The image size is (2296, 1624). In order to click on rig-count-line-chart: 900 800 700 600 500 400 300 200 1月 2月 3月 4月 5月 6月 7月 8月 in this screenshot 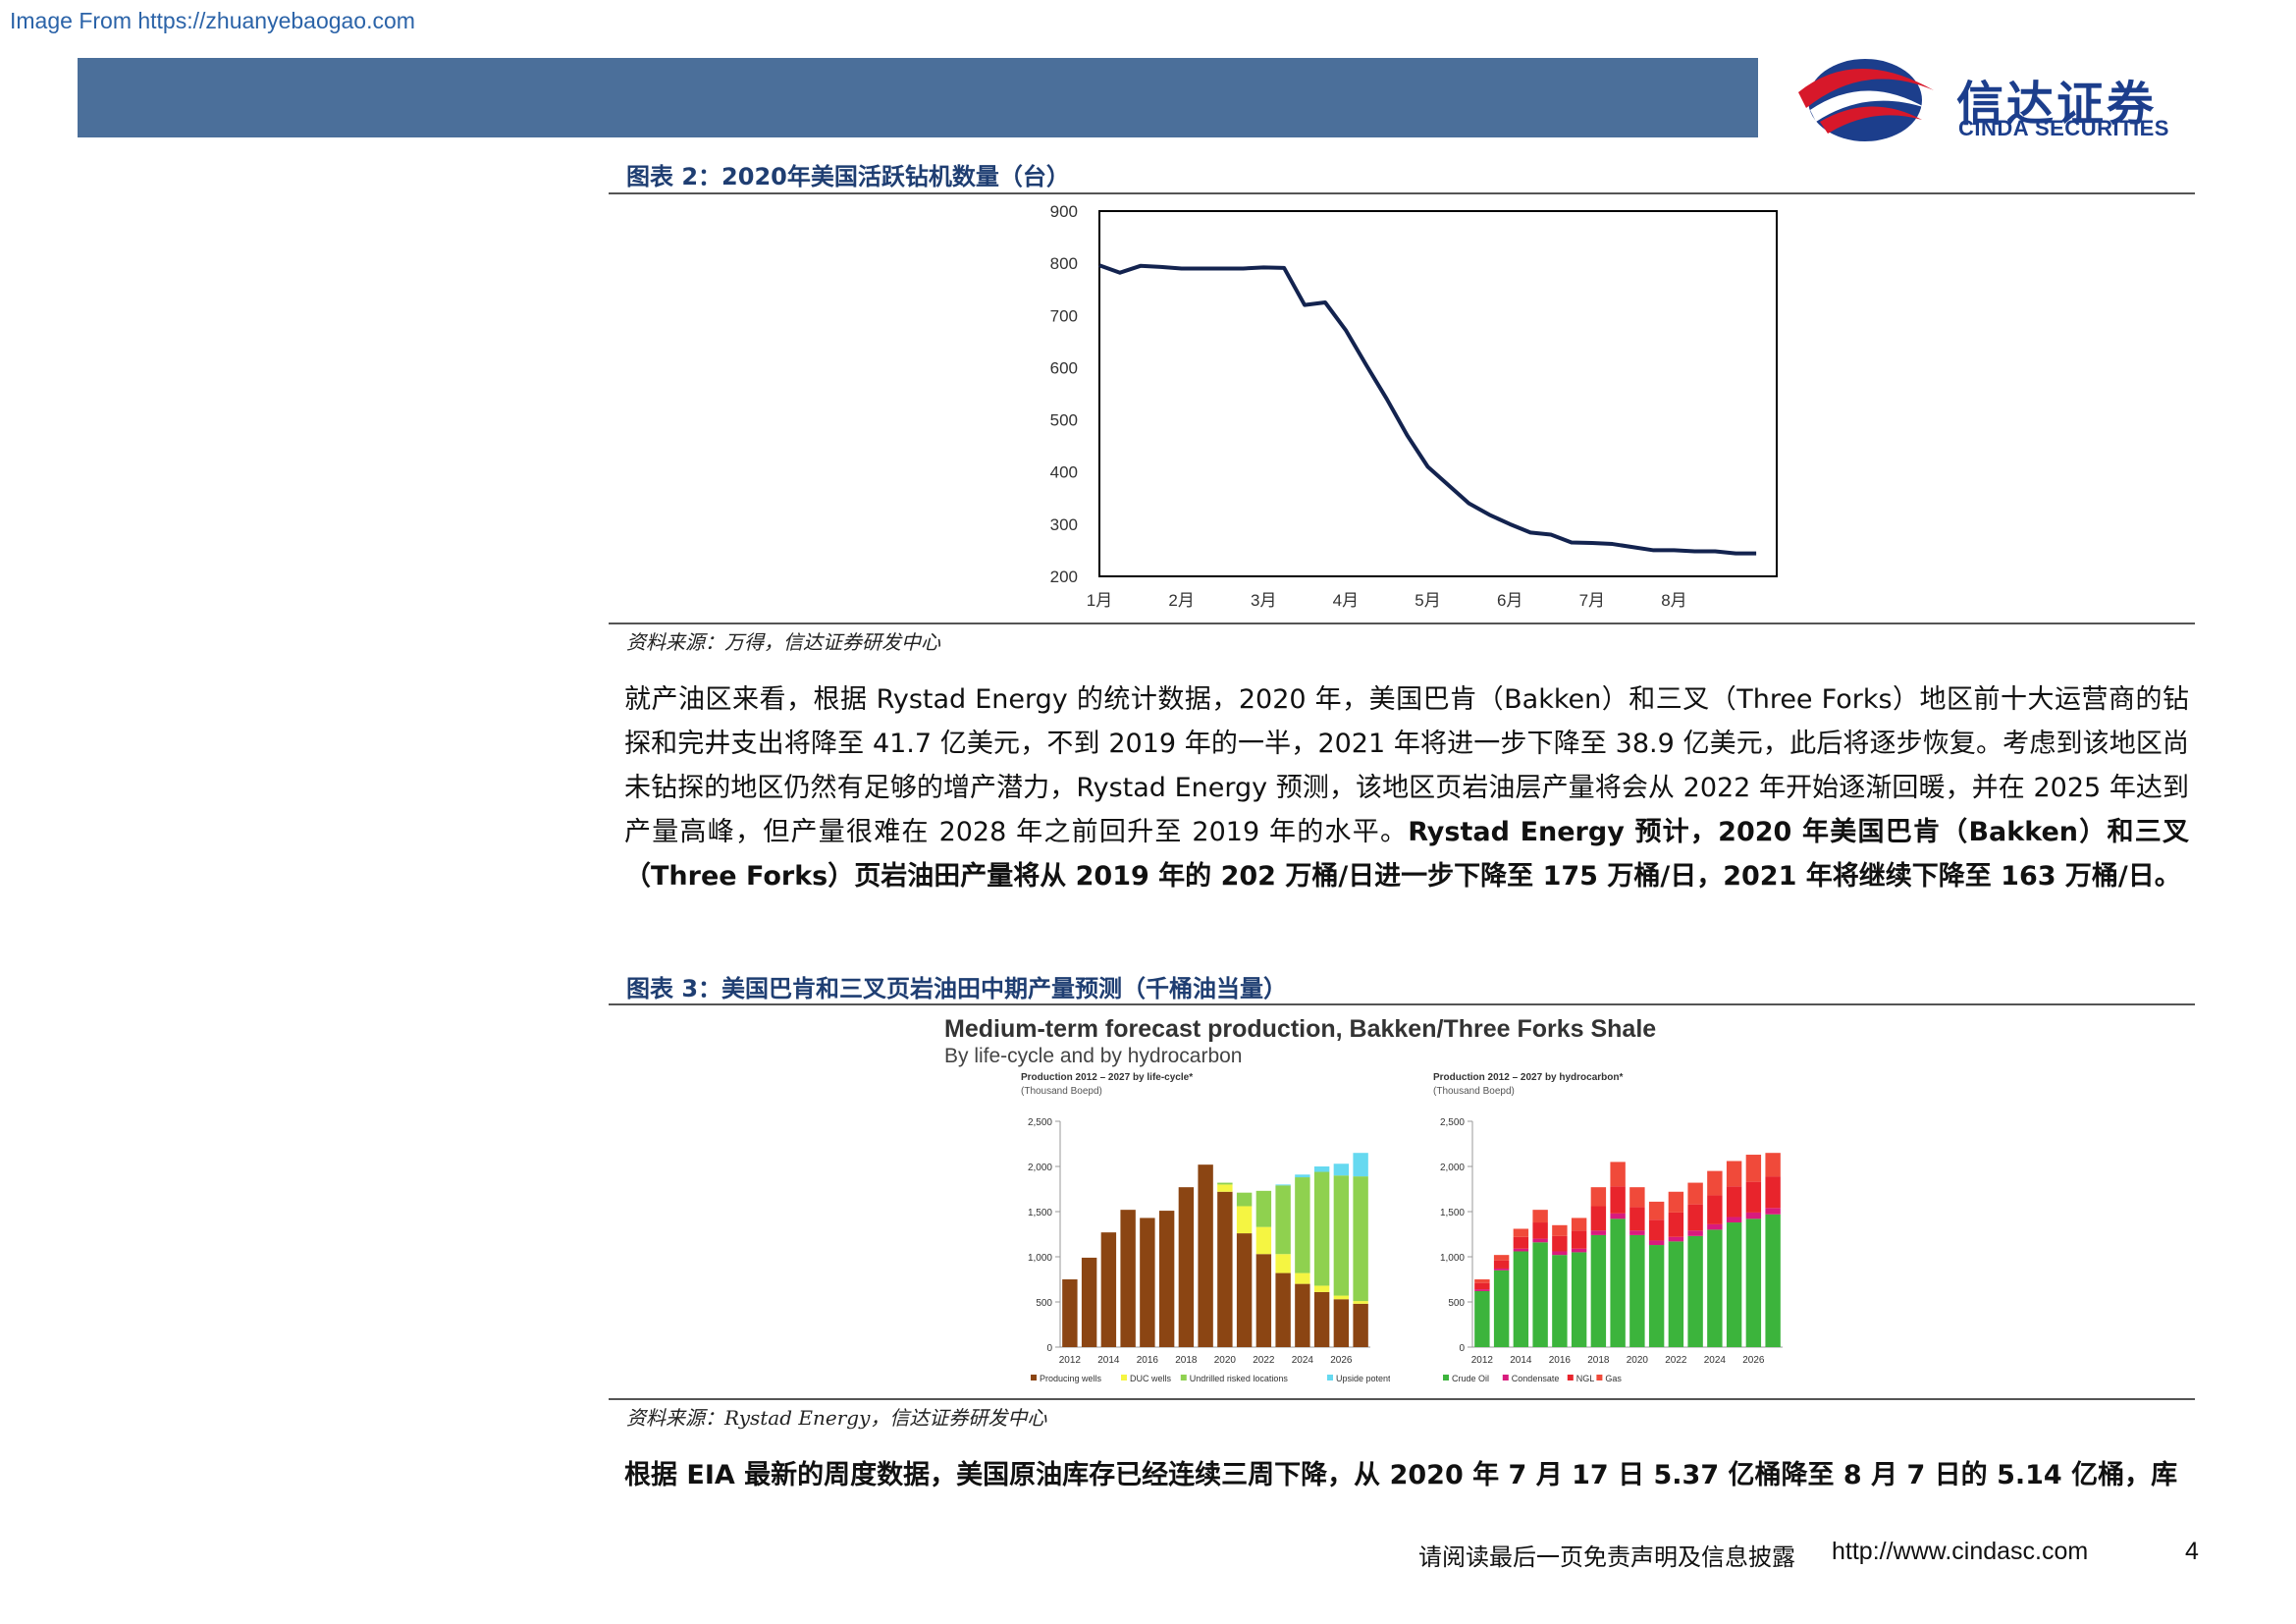, I will do `click(1414, 406)`.